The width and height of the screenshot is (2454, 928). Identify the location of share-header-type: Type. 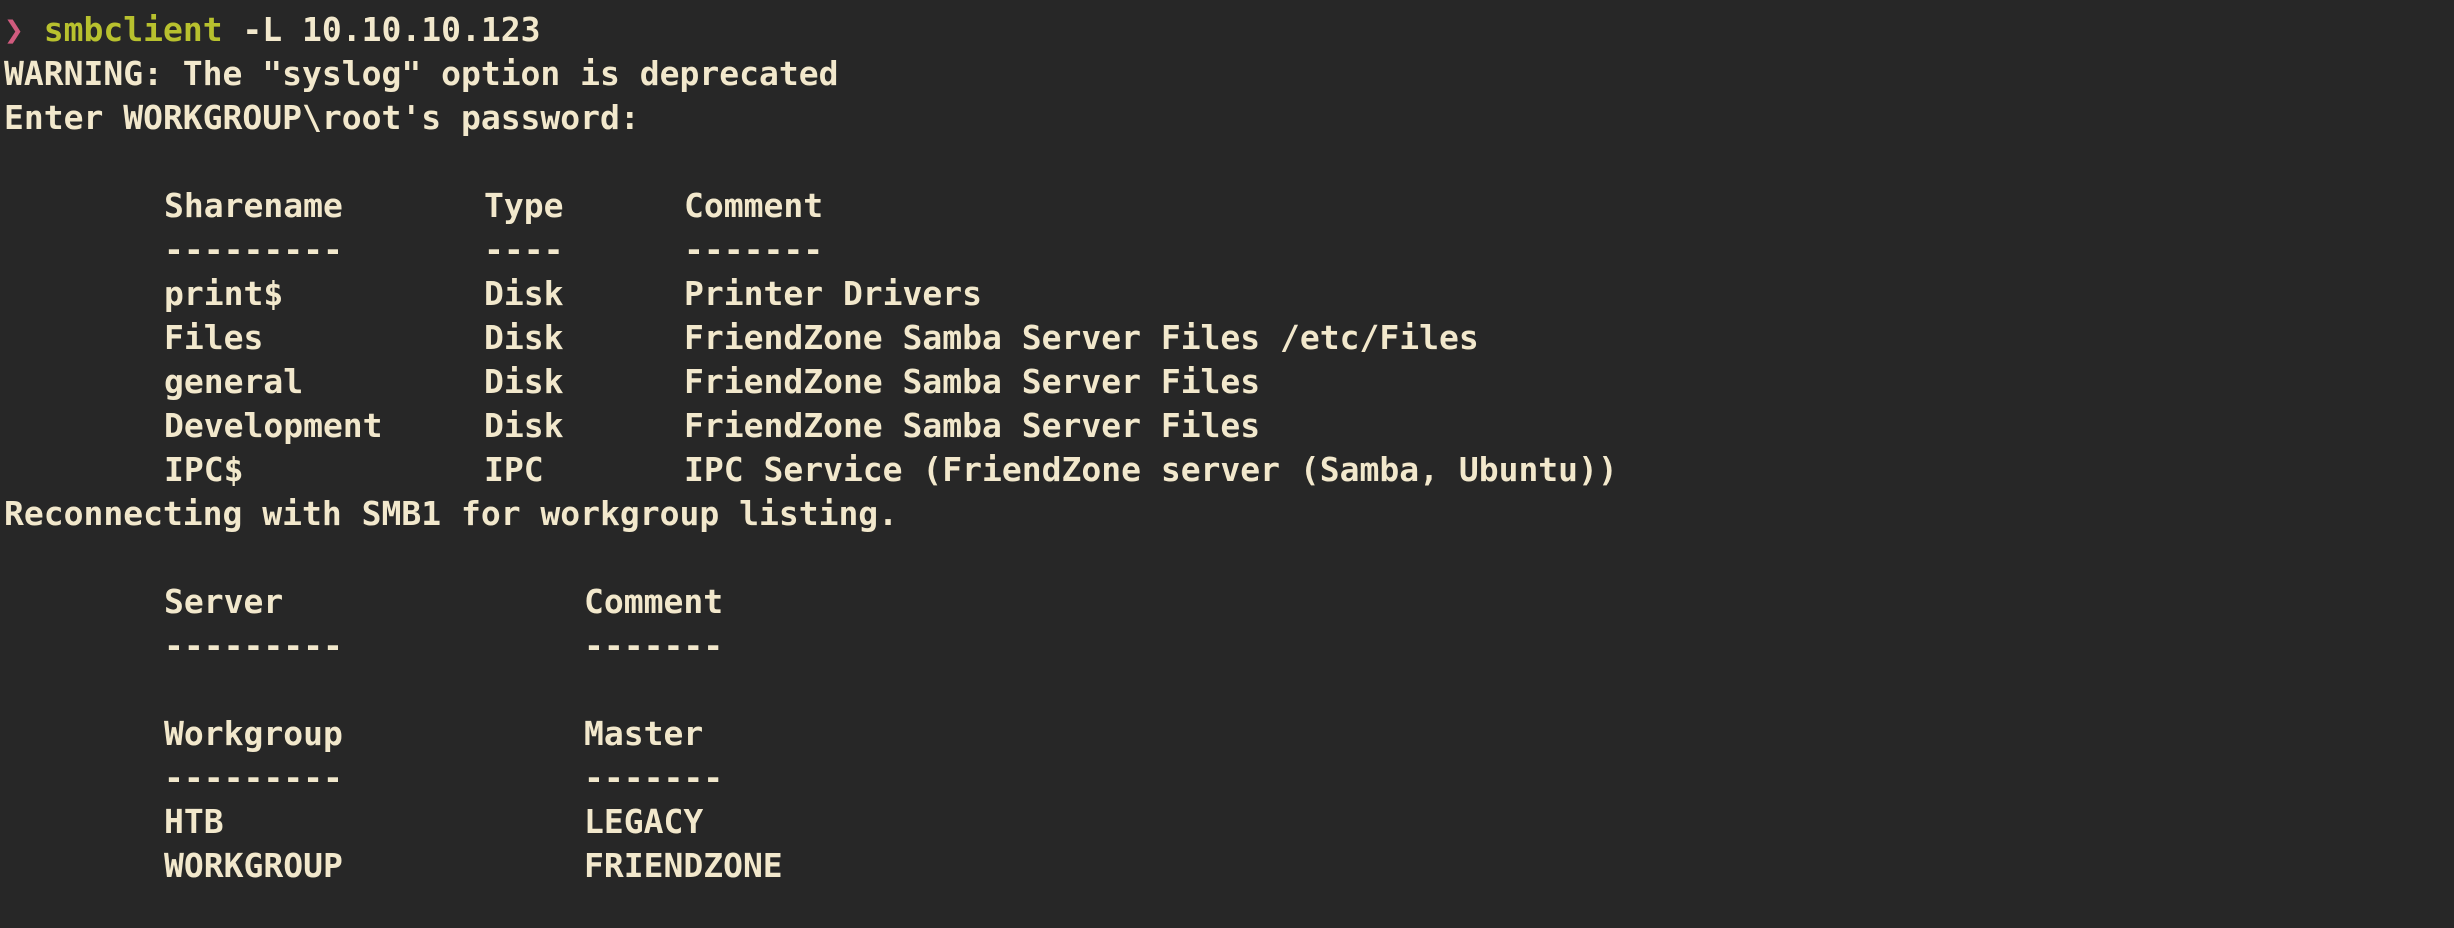
(524, 205).